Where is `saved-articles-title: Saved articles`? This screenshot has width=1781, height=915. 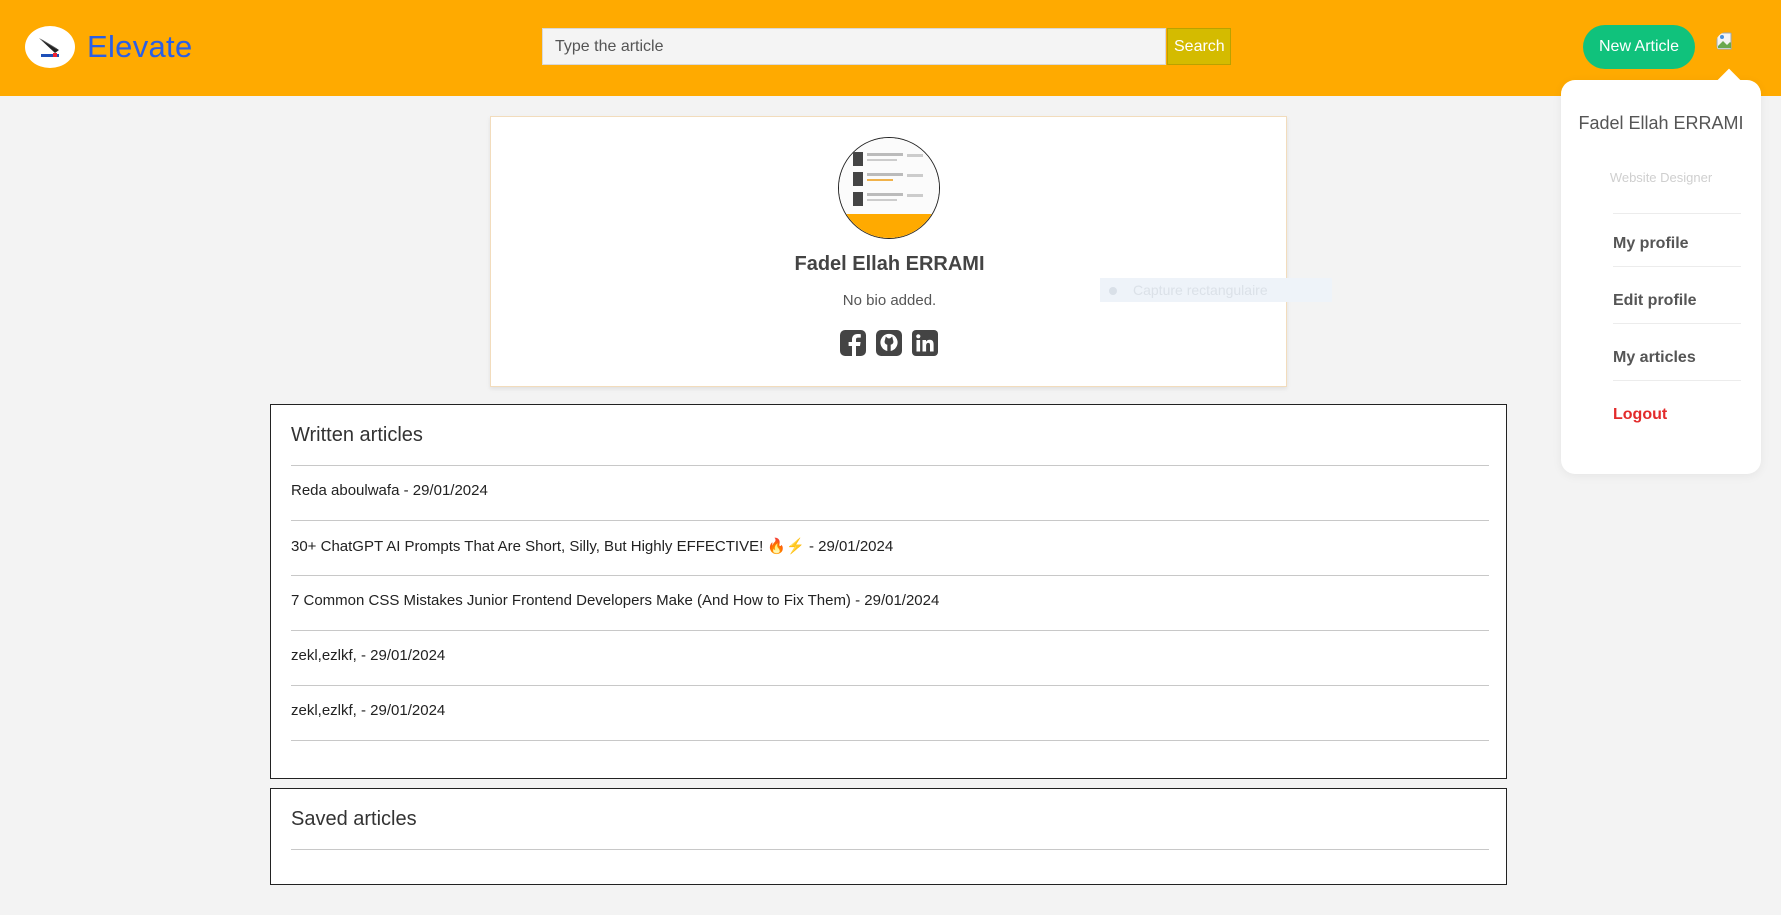
saved-articles-title: Saved articles is located at coordinates (354, 819).